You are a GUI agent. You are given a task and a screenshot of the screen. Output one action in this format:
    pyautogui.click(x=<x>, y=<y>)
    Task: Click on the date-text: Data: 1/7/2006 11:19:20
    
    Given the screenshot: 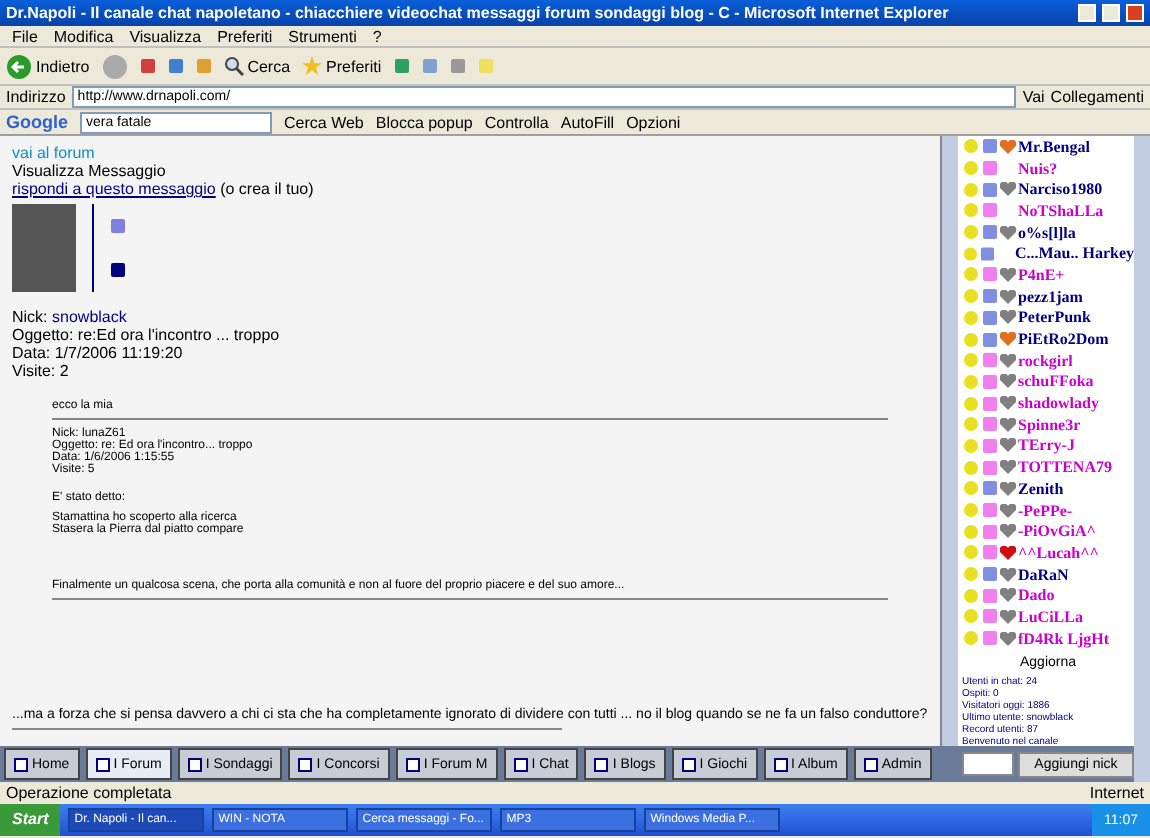 What is the action you would take?
    pyautogui.click(x=98, y=353)
    